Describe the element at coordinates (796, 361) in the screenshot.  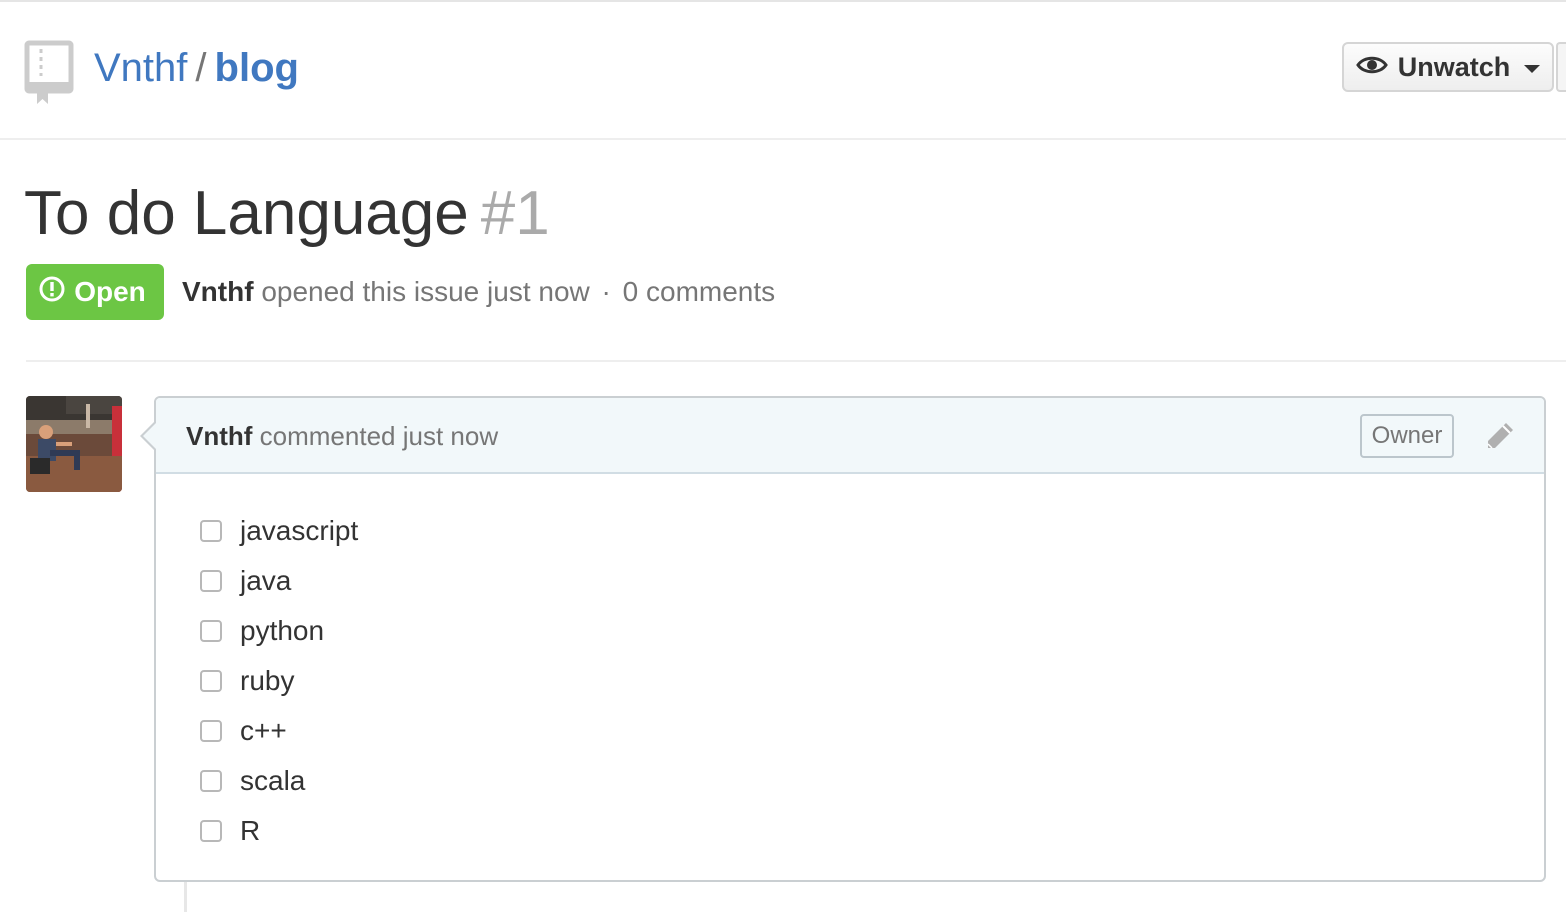
I see `issue-header-divider` at that location.